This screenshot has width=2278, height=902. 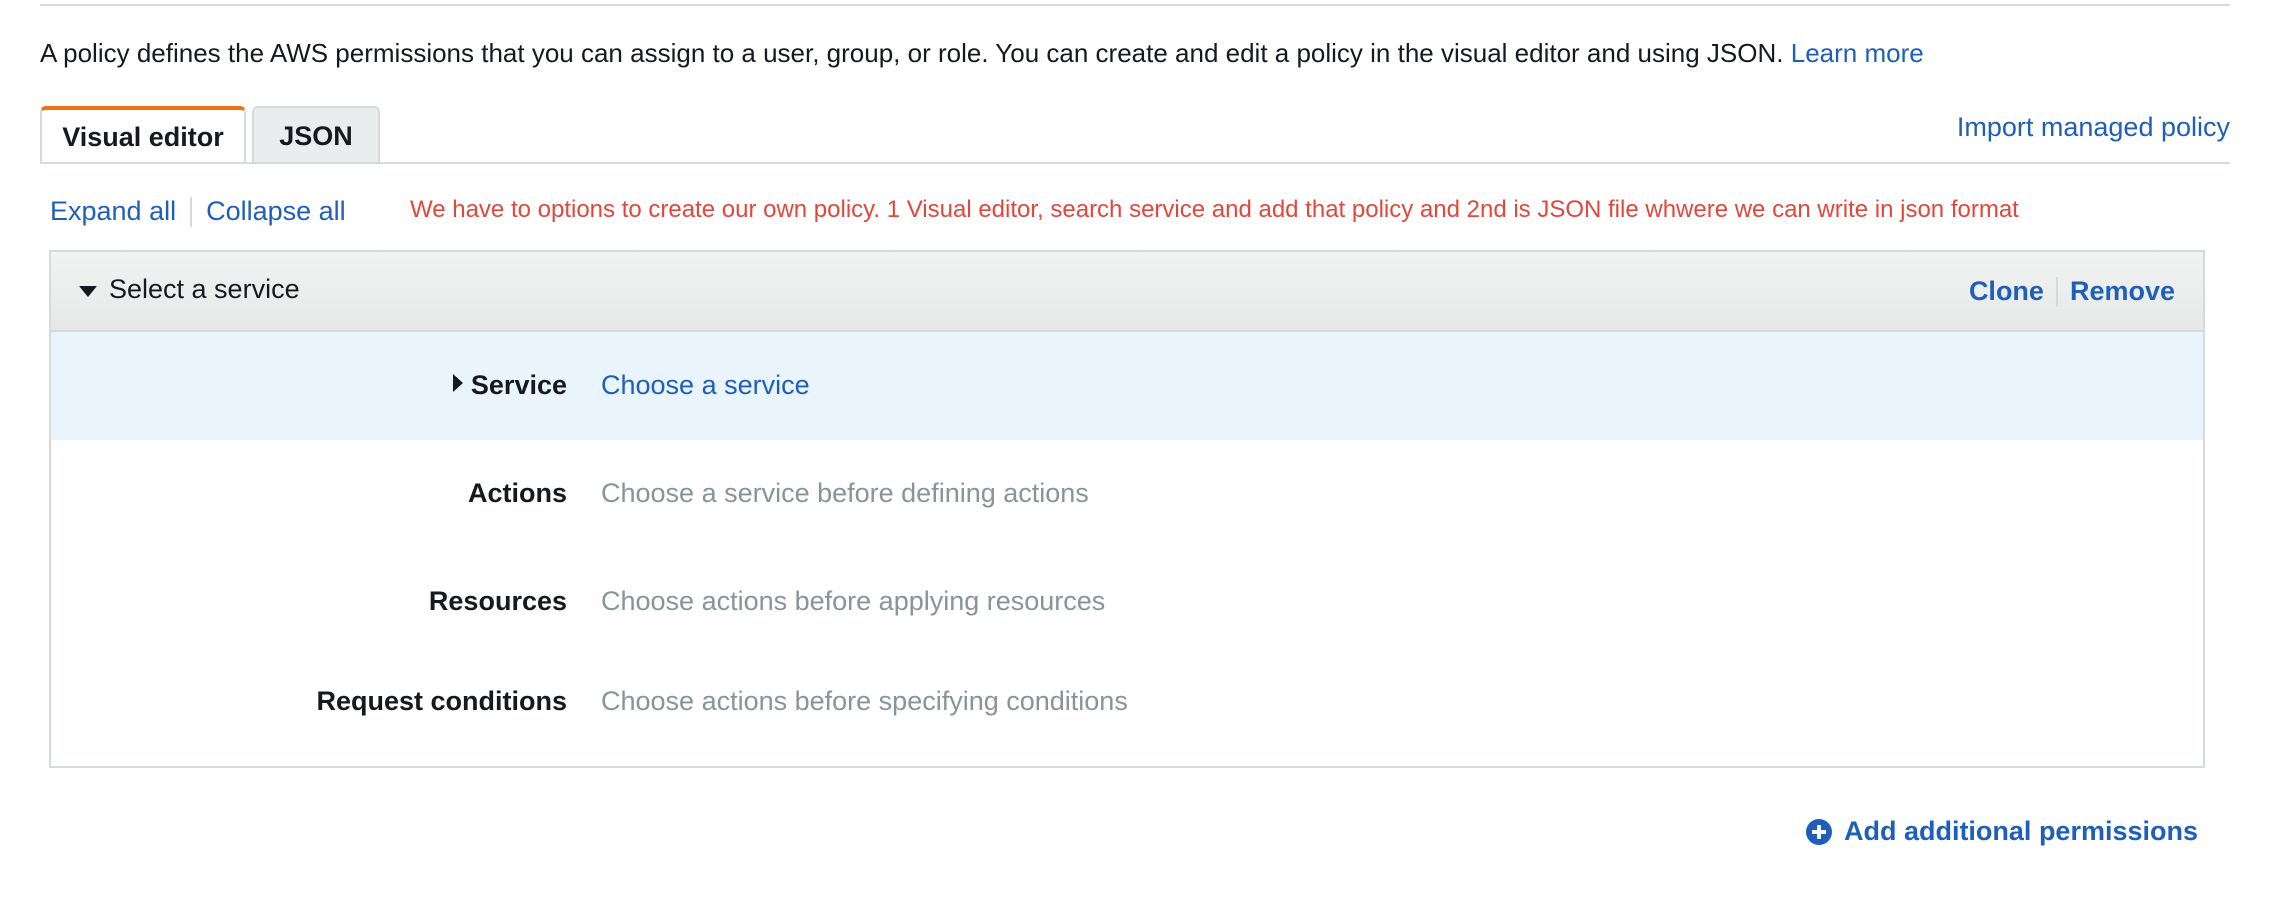 What do you see at coordinates (1857, 53) in the screenshot?
I see `learn-more-link: Learn more` at bounding box center [1857, 53].